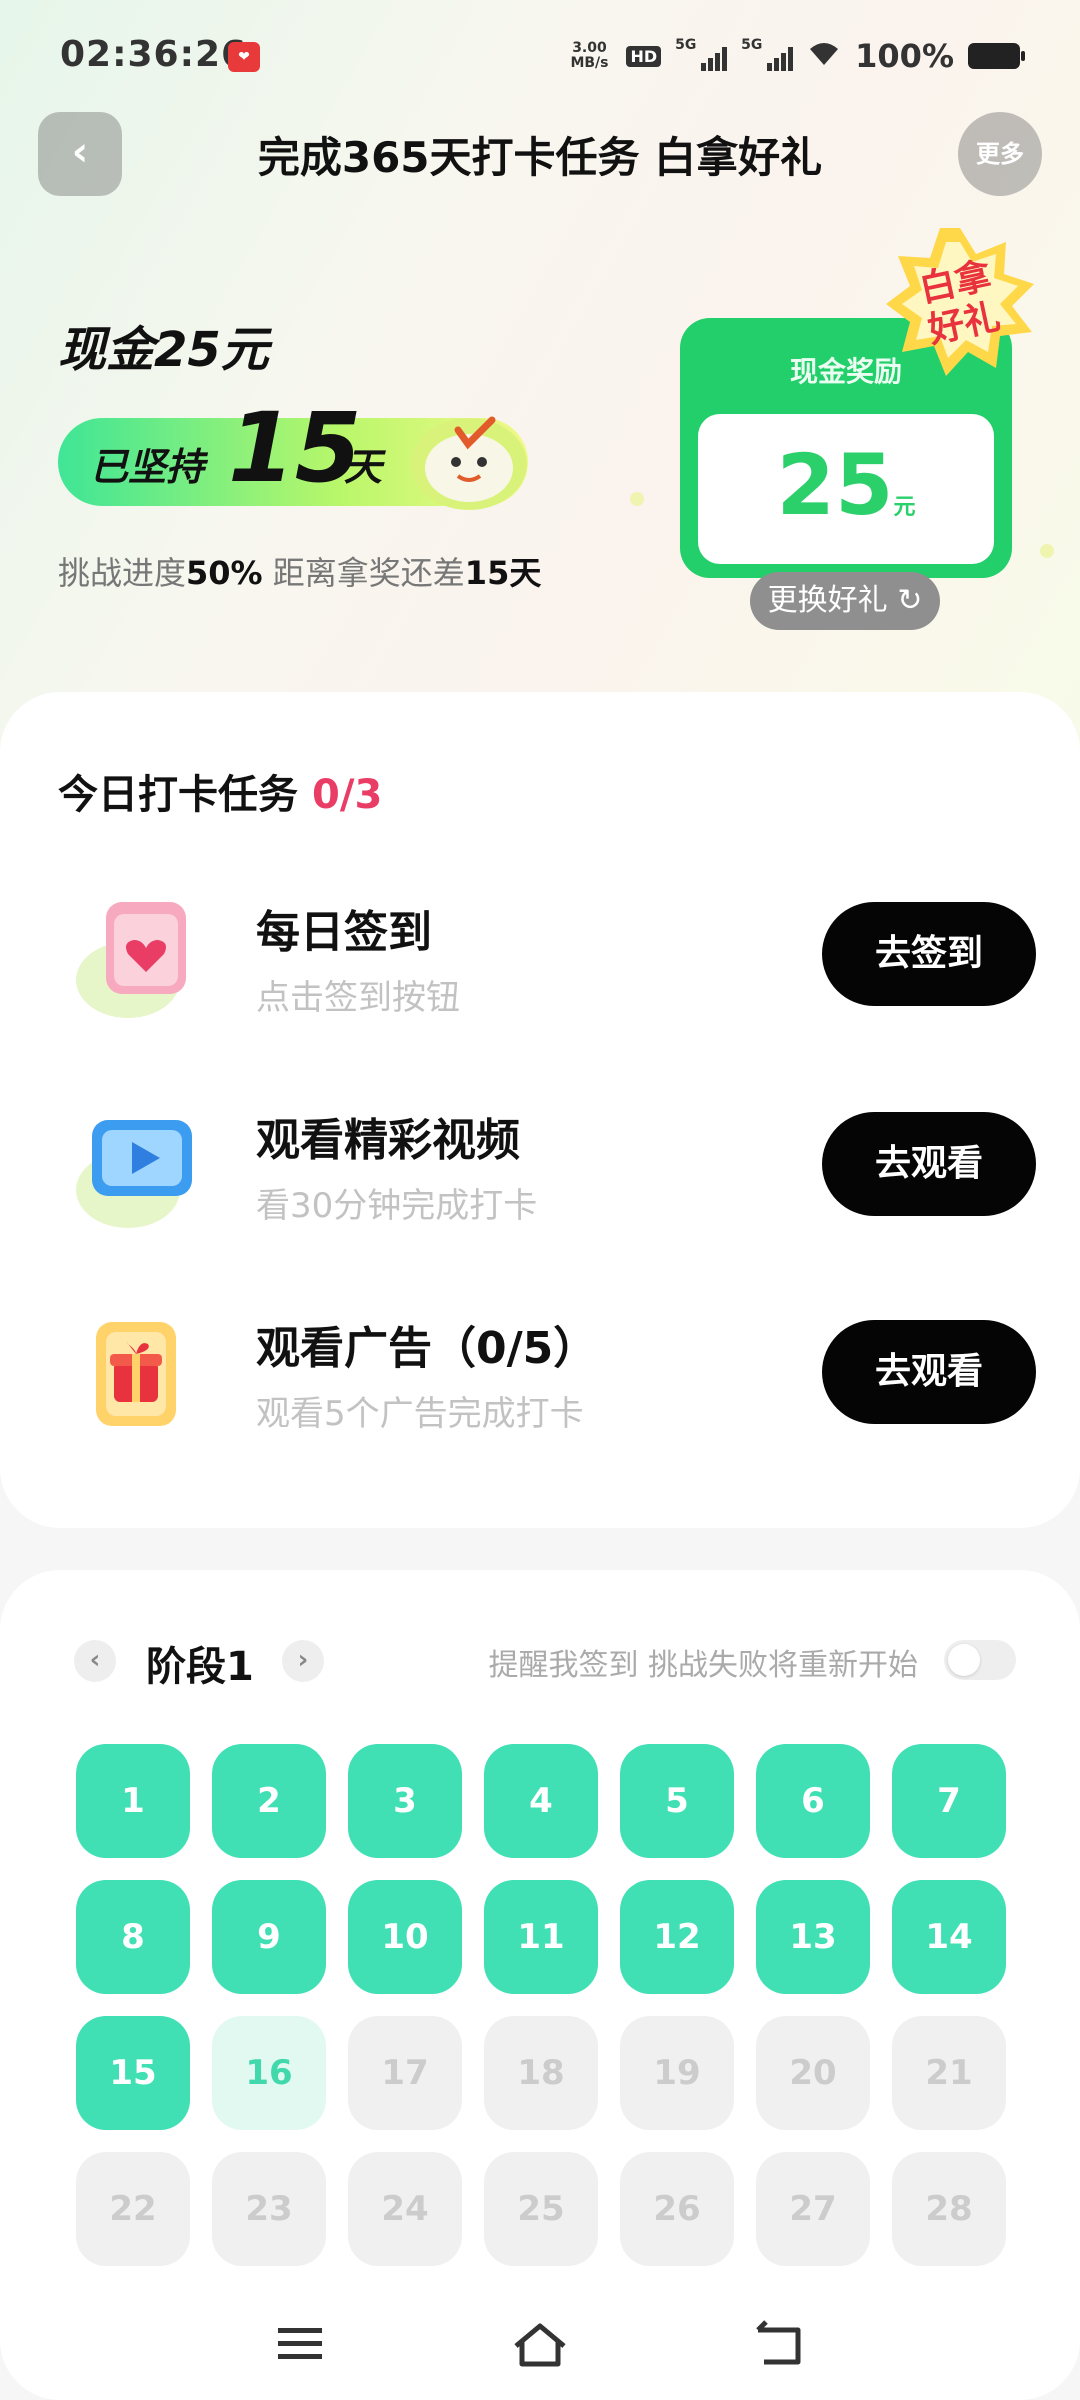  Describe the element at coordinates (269, 2209) in the screenshot. I see `day-cell-future: 23` at that location.